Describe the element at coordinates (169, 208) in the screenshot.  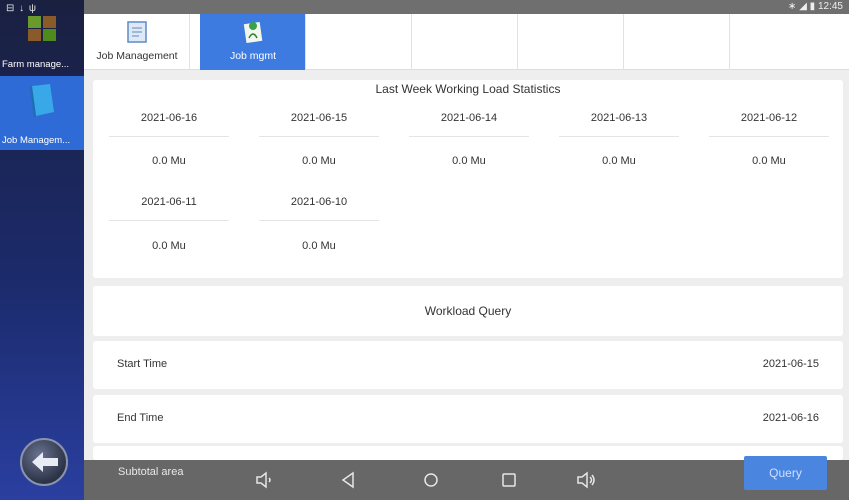
I see `stat-date: 2021-06-11` at that location.